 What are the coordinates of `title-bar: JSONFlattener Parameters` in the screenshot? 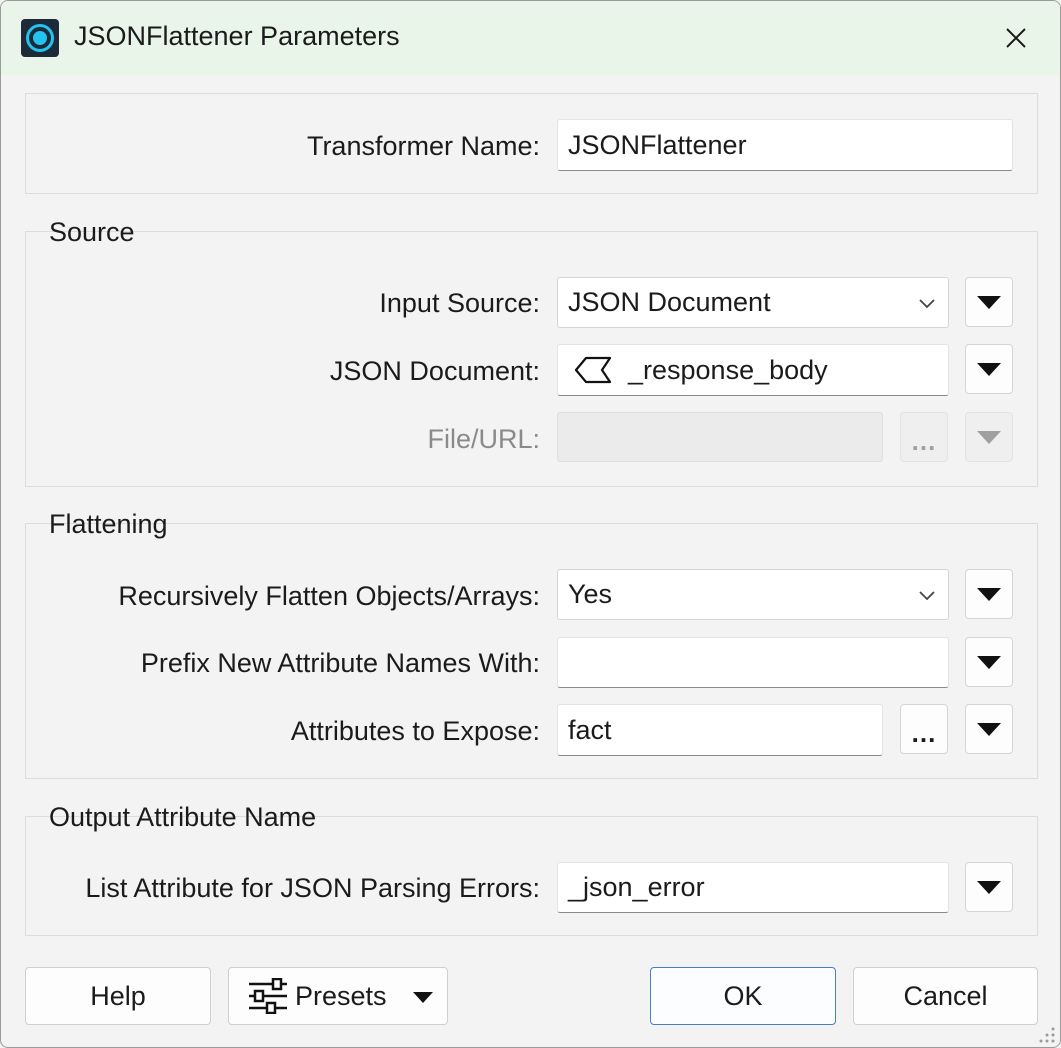 It's located at (530, 38).